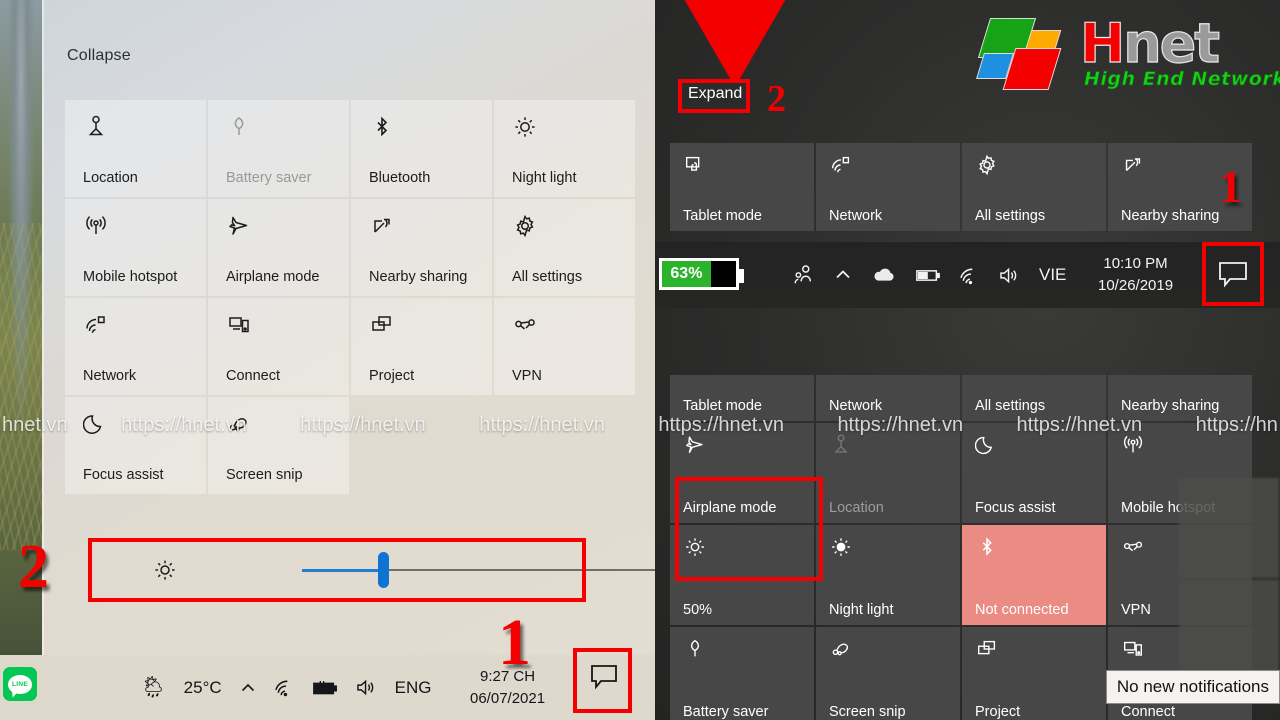  What do you see at coordinates (722, 216) in the screenshot?
I see `tile-label: Tablet mode` at bounding box center [722, 216].